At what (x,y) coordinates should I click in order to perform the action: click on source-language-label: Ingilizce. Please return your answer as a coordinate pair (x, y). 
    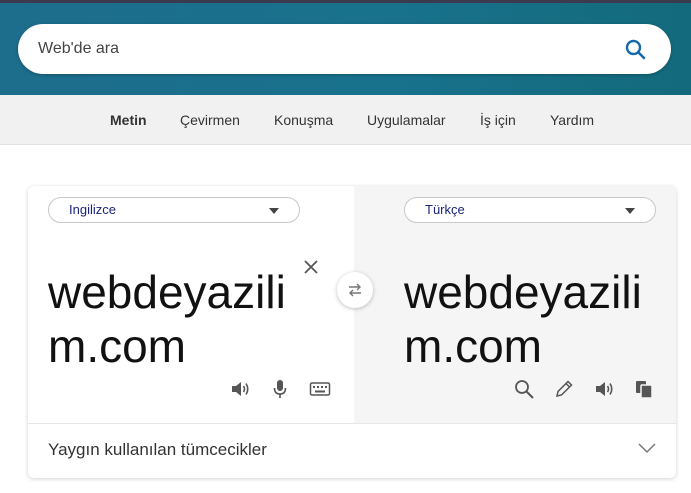
    Looking at the image, I should click on (92, 209).